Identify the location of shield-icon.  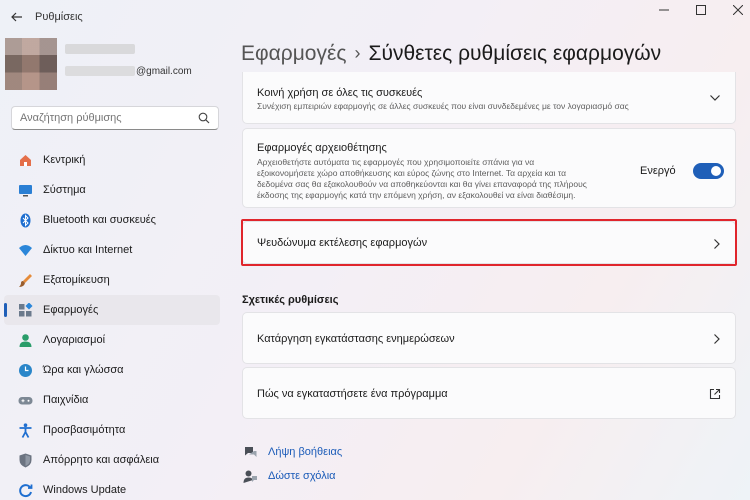
(25, 460).